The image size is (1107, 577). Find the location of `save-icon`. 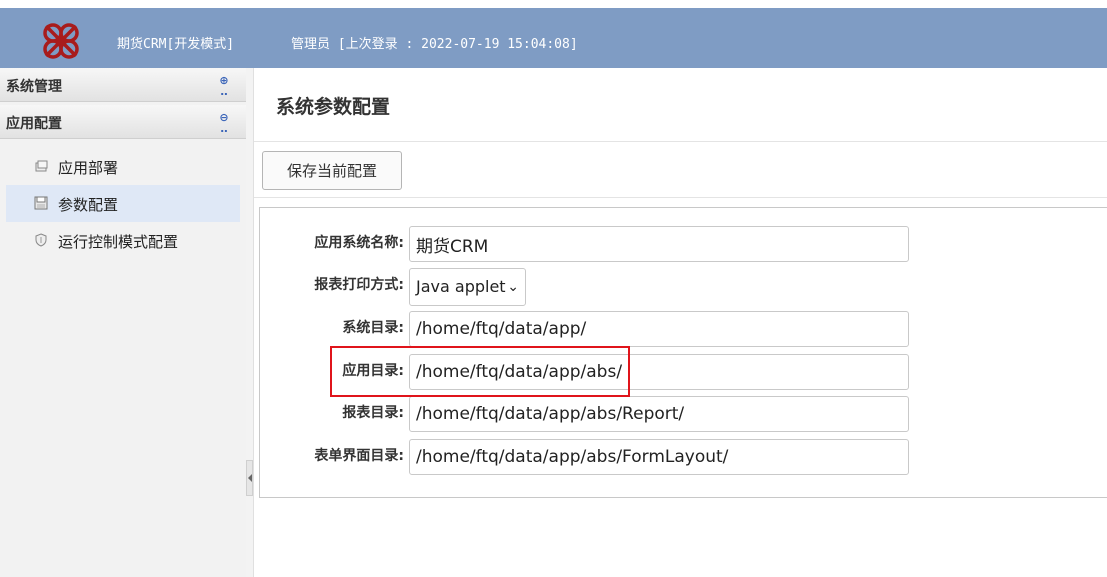

save-icon is located at coordinates (41, 203).